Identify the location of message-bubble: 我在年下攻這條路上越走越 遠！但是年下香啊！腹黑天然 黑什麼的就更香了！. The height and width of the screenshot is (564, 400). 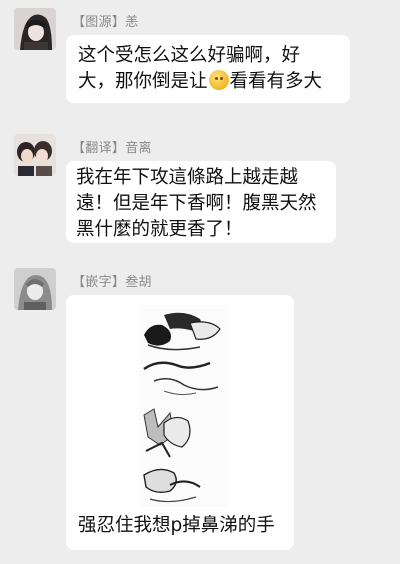
(201, 202).